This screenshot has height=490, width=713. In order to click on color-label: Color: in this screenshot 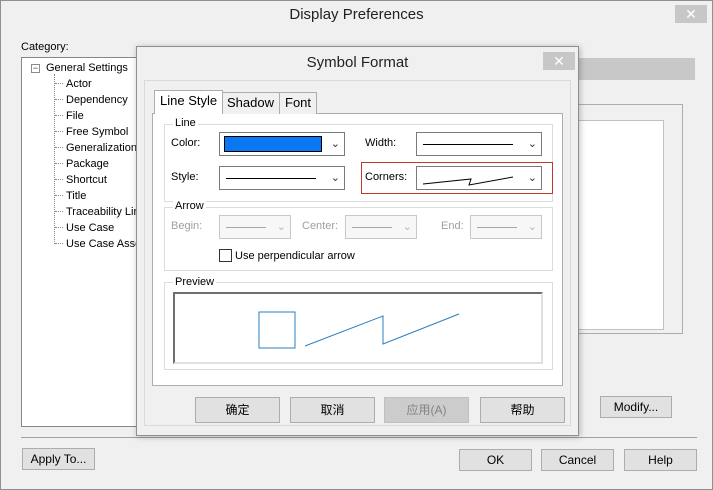, I will do `click(186, 143)`.